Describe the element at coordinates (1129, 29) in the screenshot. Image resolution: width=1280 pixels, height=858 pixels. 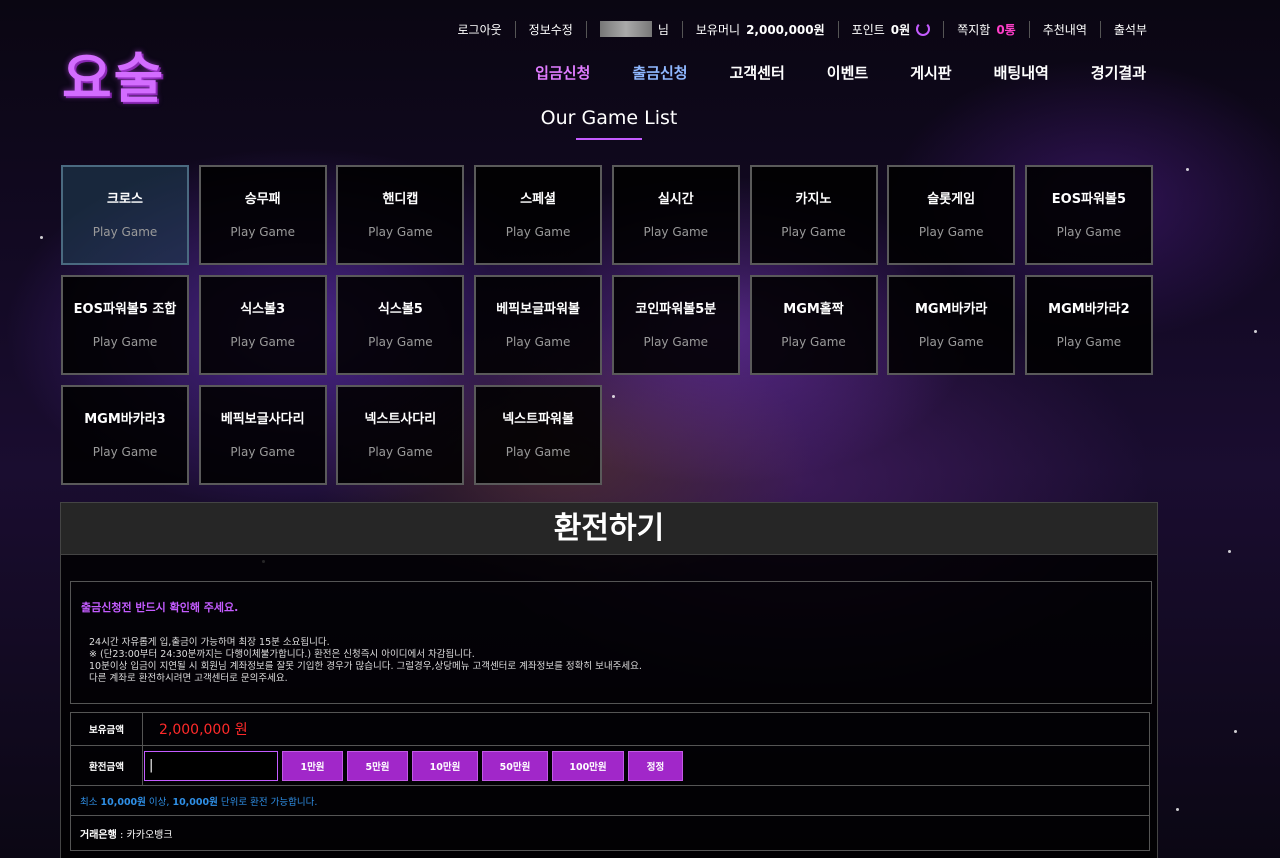
I see `attendance-link: 출석부` at that location.